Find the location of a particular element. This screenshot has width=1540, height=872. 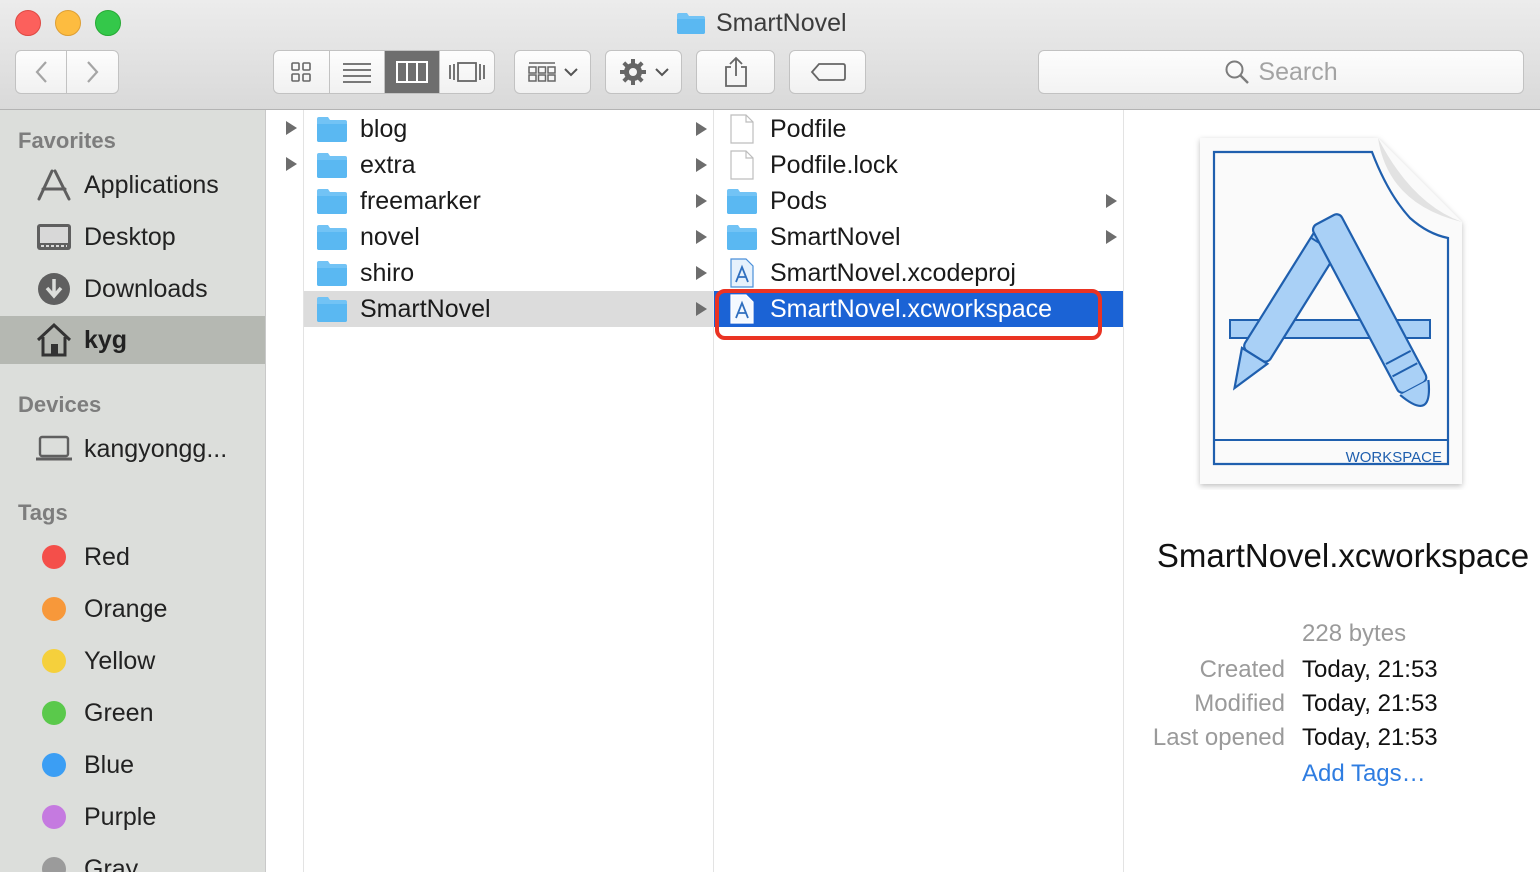

sidebar-tag-orange: Orange is located at coordinates (132, 609).